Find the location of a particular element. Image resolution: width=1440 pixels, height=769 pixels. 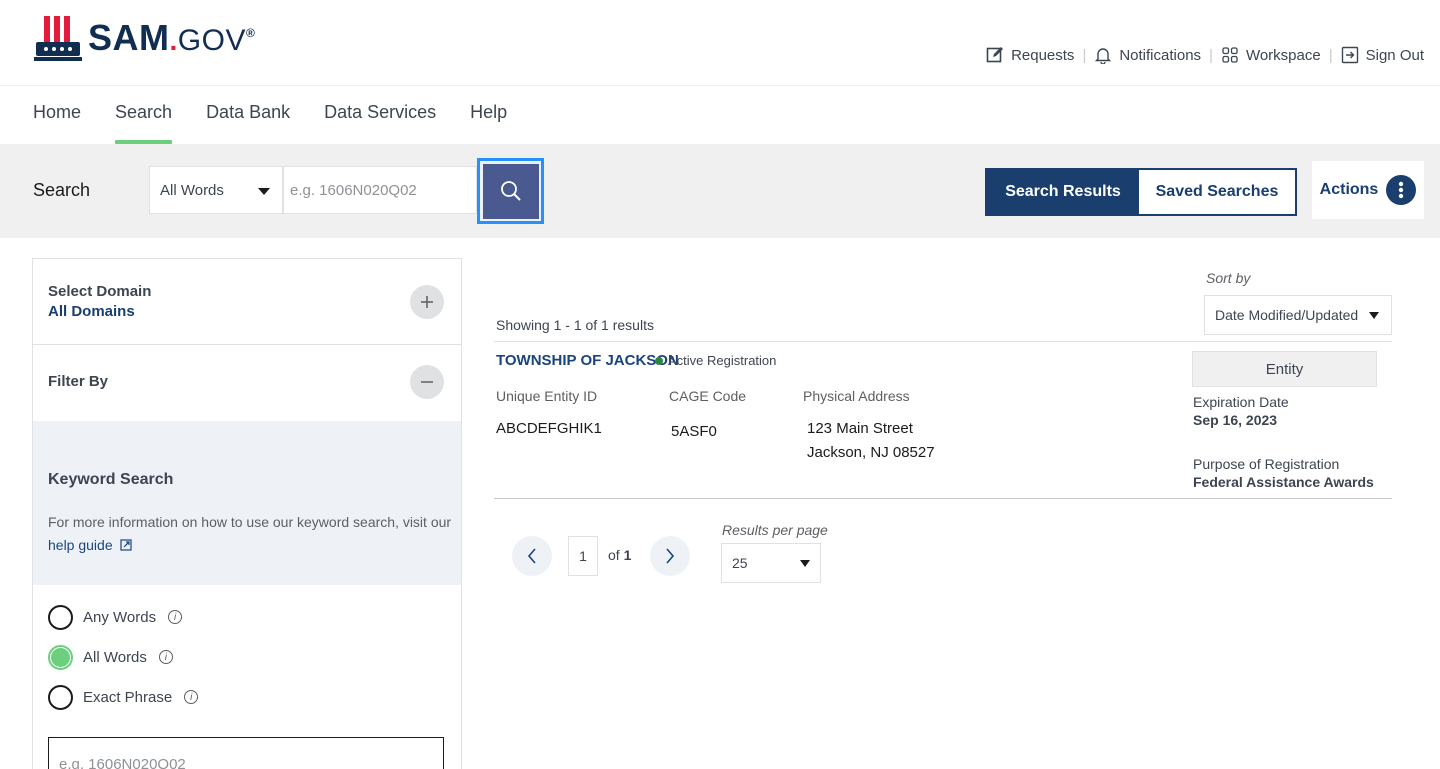

expand-domain-button is located at coordinates (427, 302).